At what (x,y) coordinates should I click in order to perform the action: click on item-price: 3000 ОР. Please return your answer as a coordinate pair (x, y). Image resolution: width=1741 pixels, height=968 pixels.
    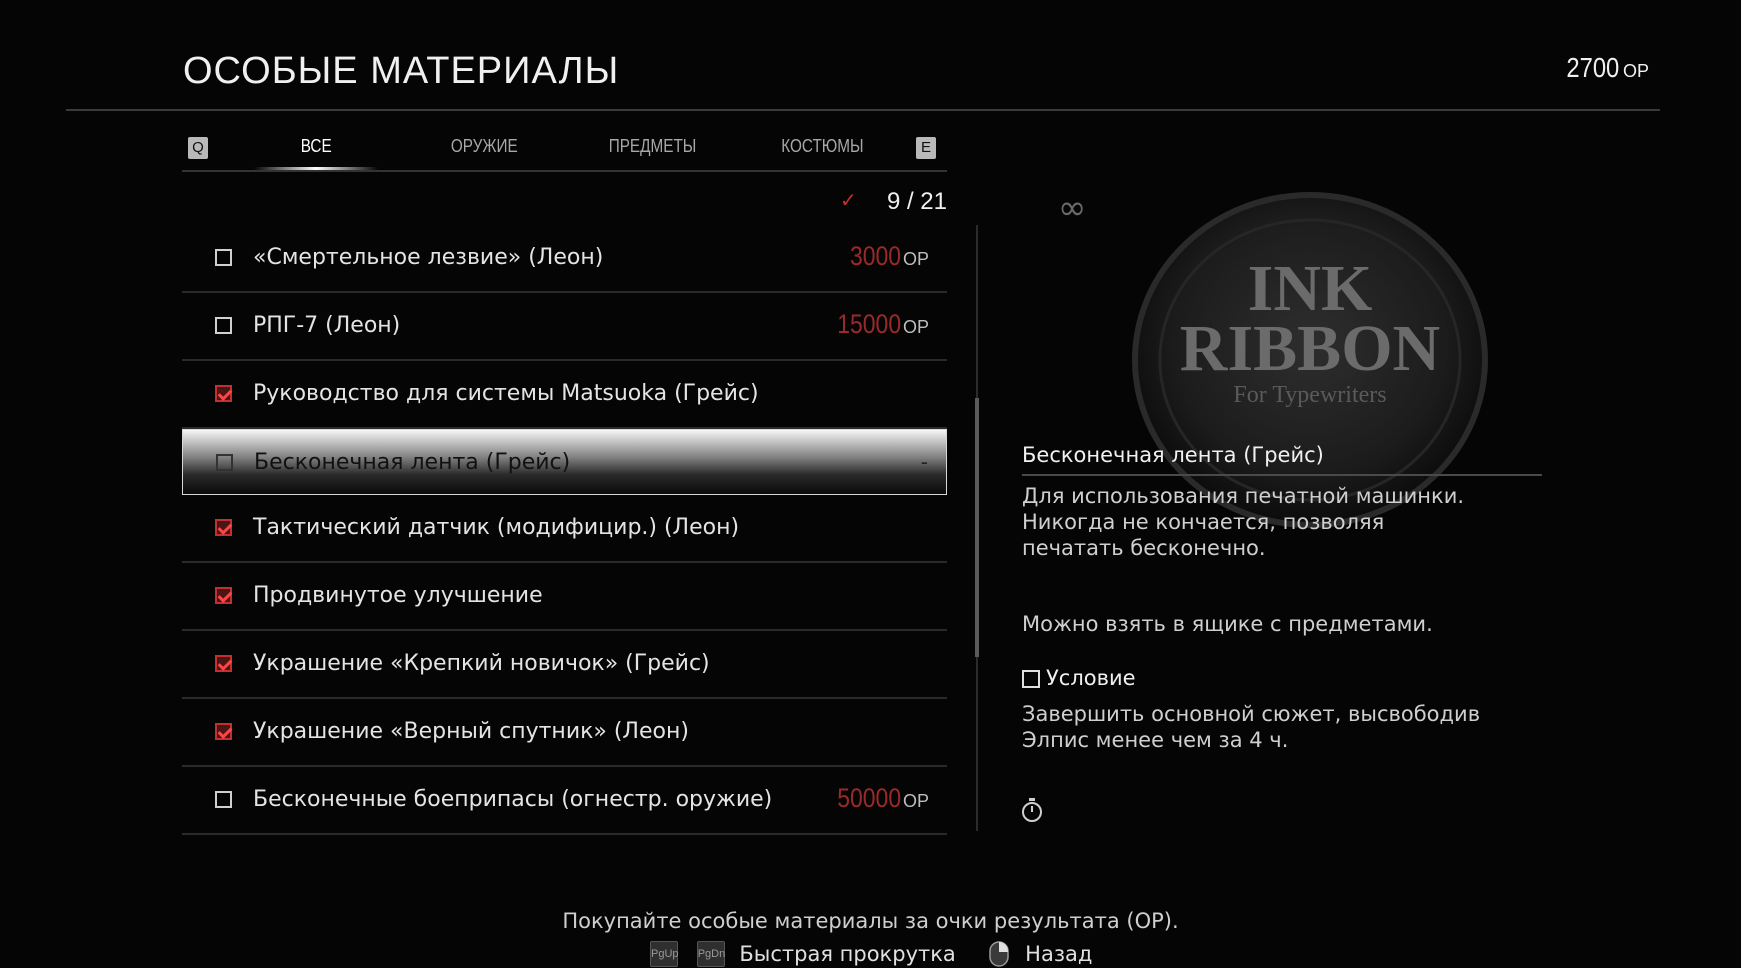
    Looking at the image, I should click on (885, 256).